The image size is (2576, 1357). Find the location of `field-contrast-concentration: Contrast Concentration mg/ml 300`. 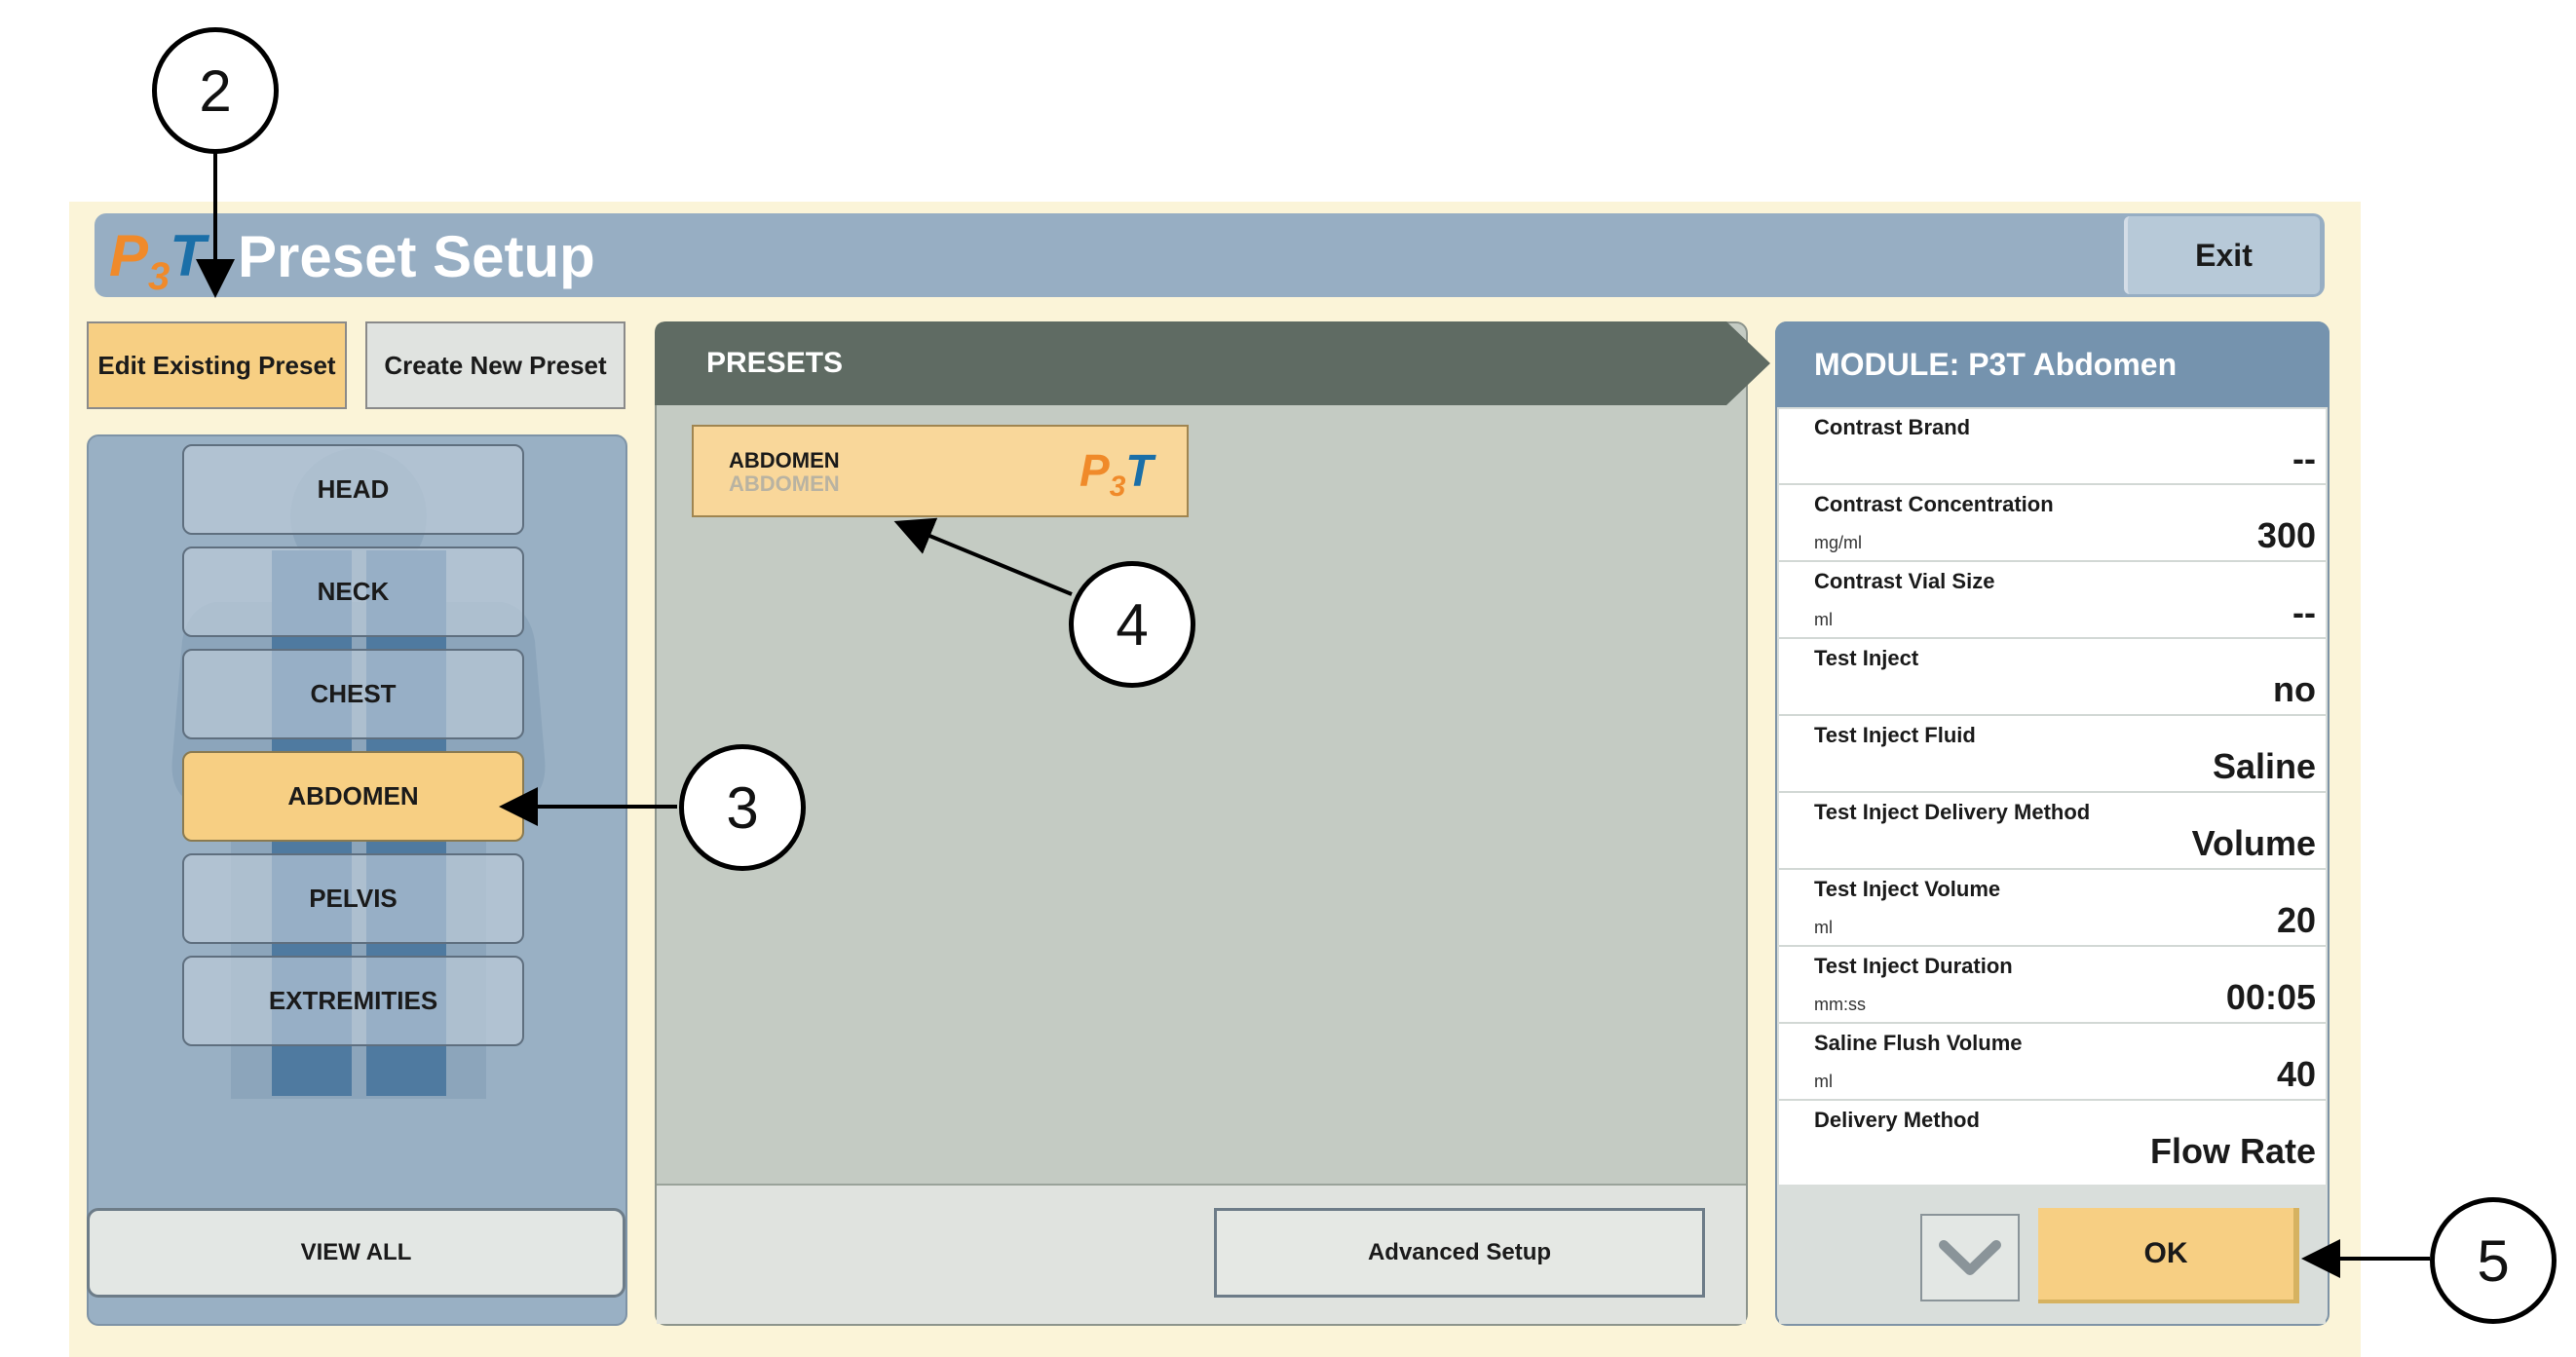

field-contrast-concentration: Contrast Concentration mg/ml 300 is located at coordinates (2052, 524).